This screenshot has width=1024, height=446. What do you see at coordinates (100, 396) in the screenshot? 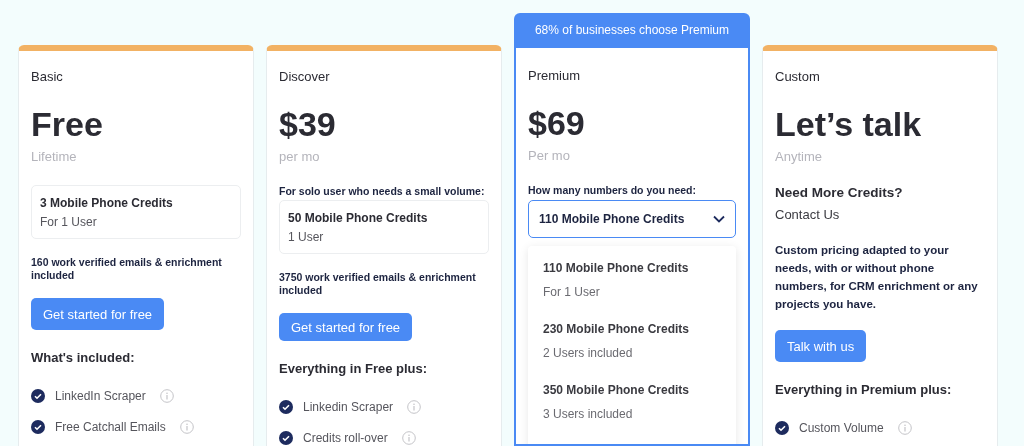
I see `feature-label: LinkedIn Scraper` at bounding box center [100, 396].